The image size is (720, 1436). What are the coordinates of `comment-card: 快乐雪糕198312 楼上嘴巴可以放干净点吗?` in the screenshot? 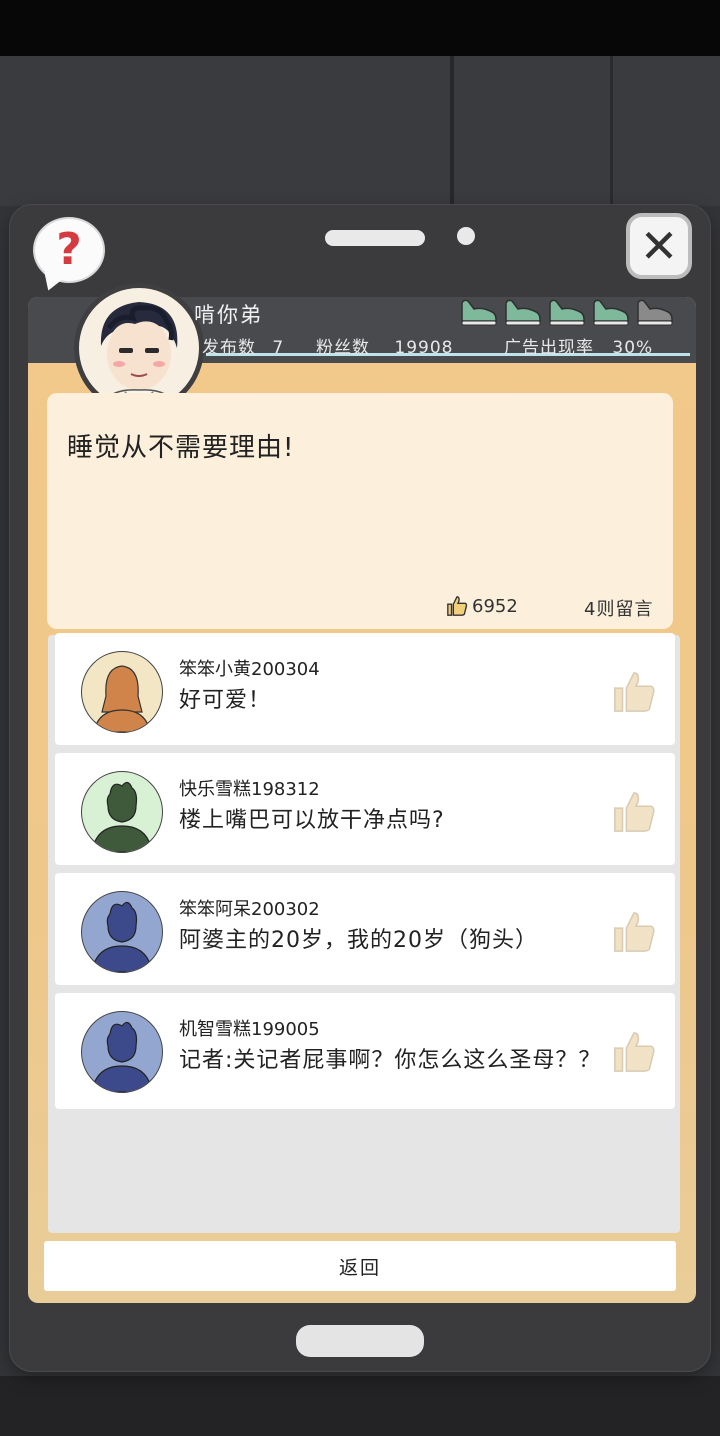 It's located at (365, 809).